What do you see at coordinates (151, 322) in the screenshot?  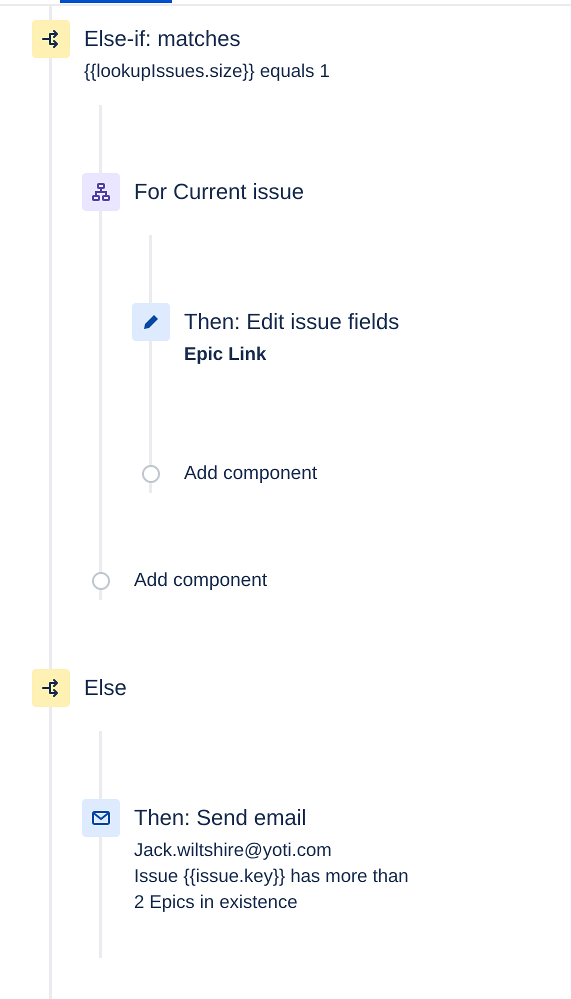 I see `pencil-icon` at bounding box center [151, 322].